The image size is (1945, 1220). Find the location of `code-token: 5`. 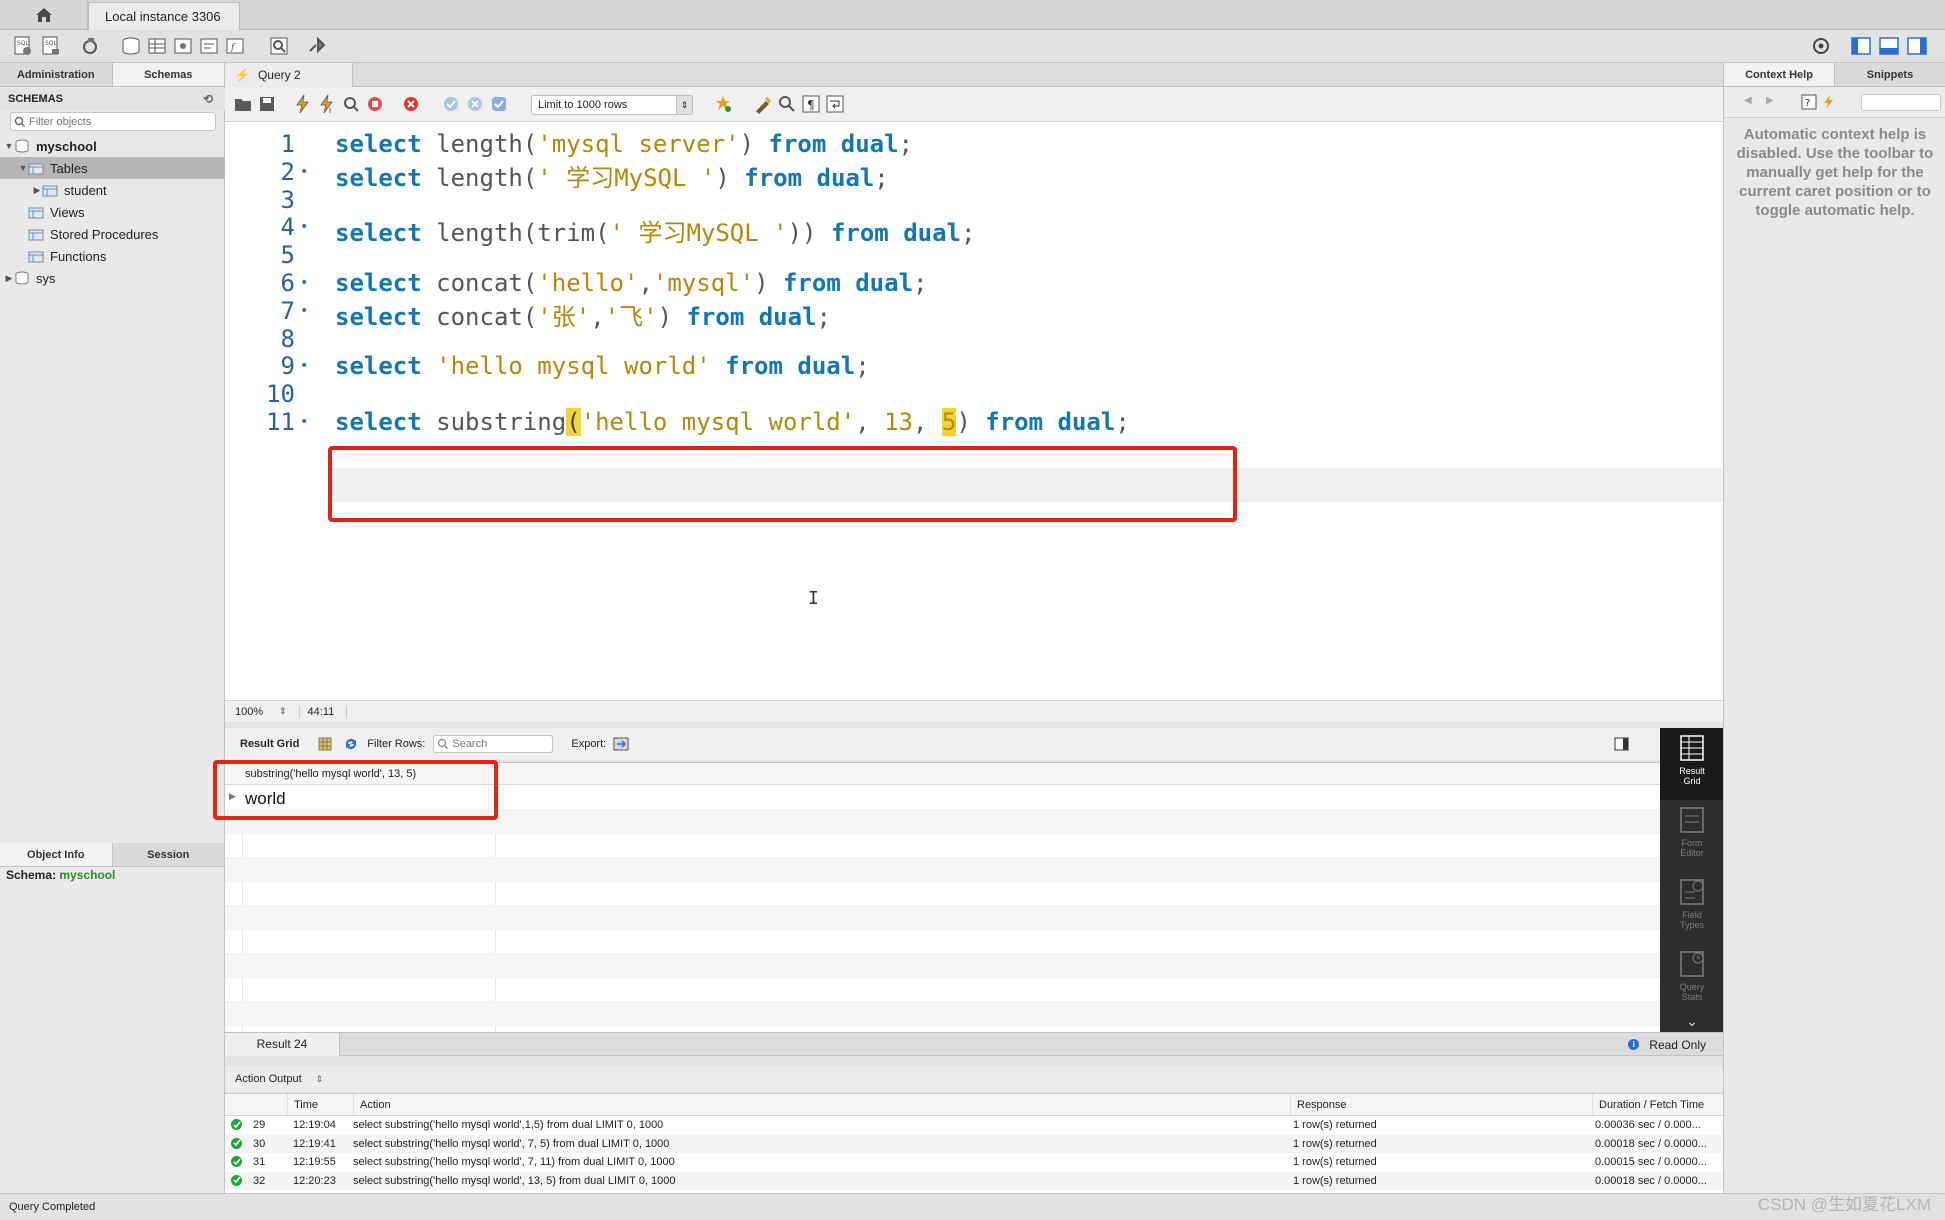

code-token: 5 is located at coordinates (949, 422).